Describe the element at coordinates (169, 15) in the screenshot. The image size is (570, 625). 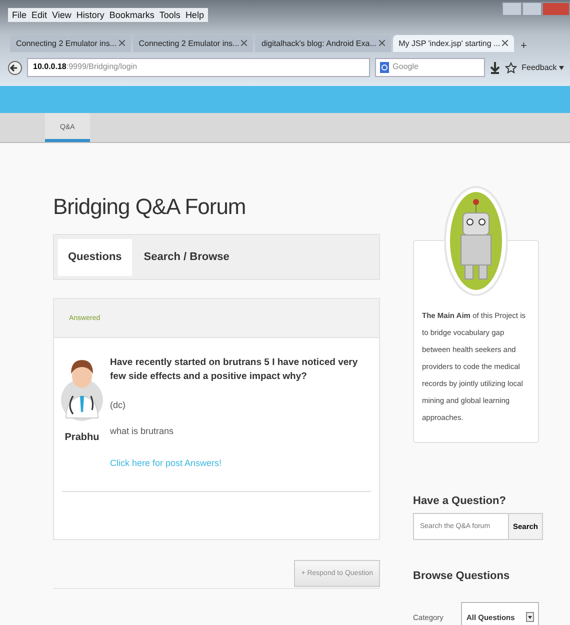
I see `menu-item: Tools` at that location.